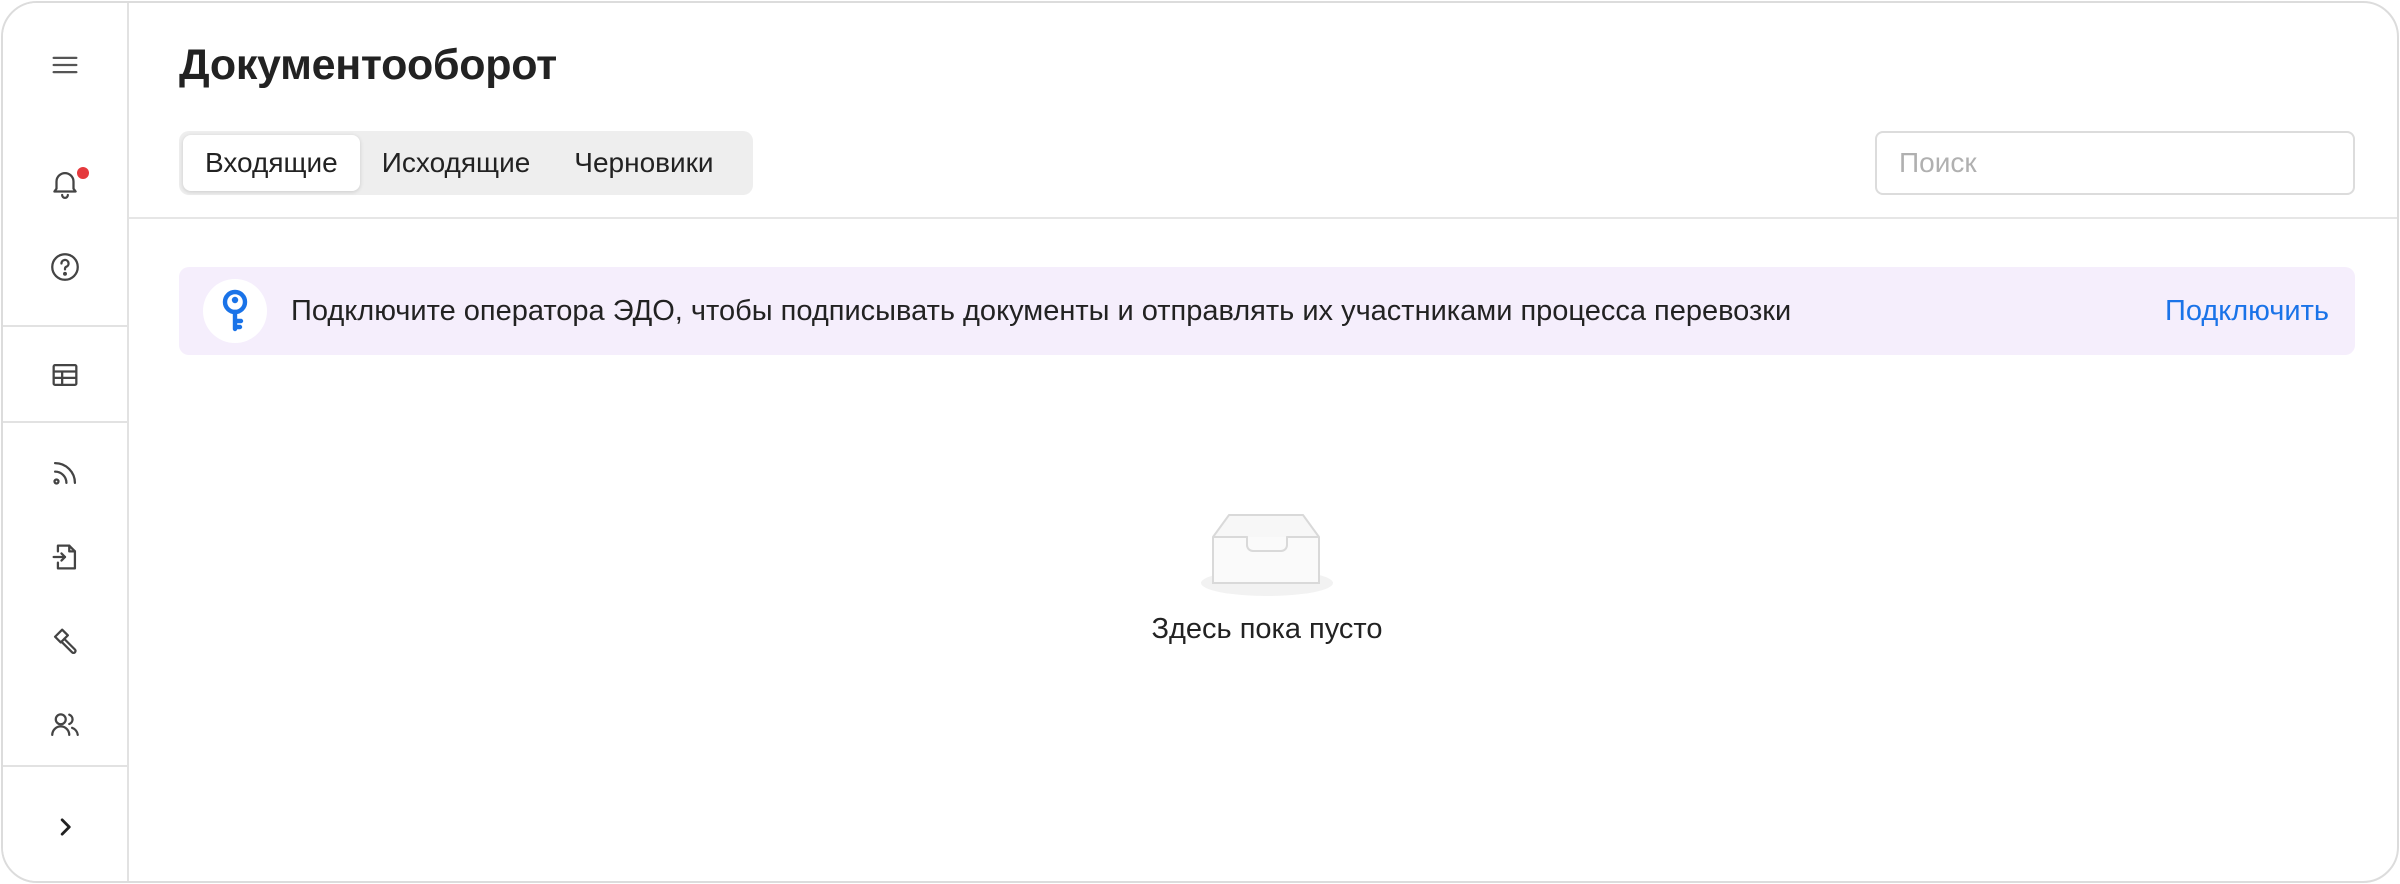  What do you see at coordinates (456, 163) in the screenshot?
I see `tab-outgoing: Исходящие` at bounding box center [456, 163].